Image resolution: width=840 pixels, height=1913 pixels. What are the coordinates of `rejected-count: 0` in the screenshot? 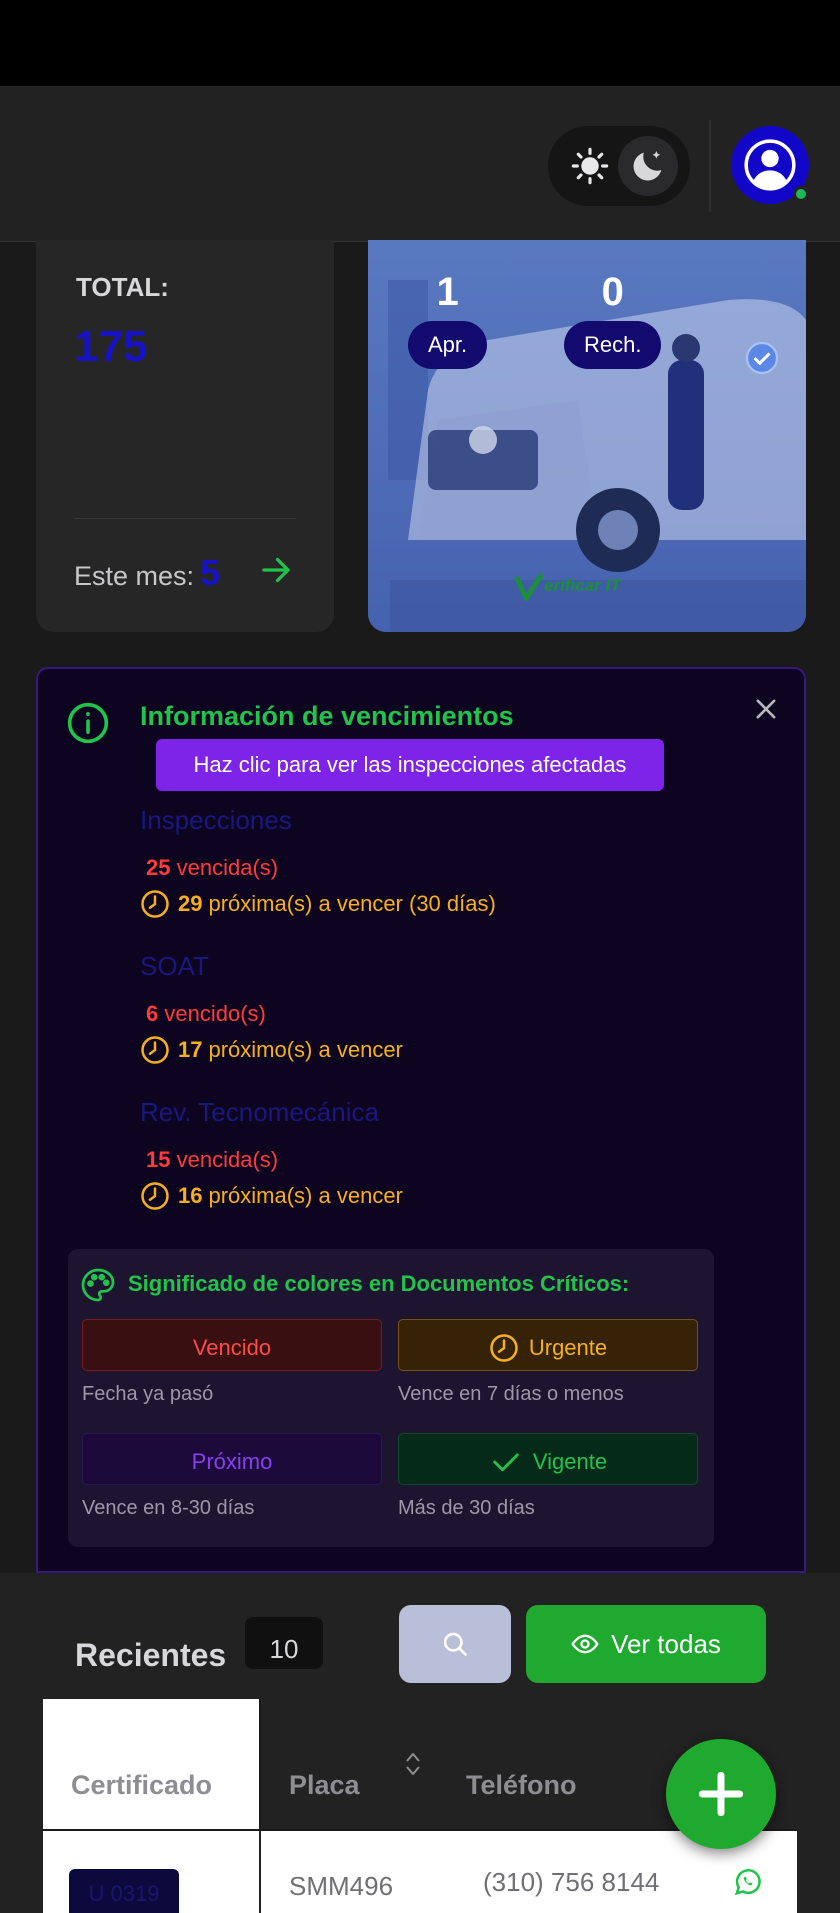 It's located at (612, 292).